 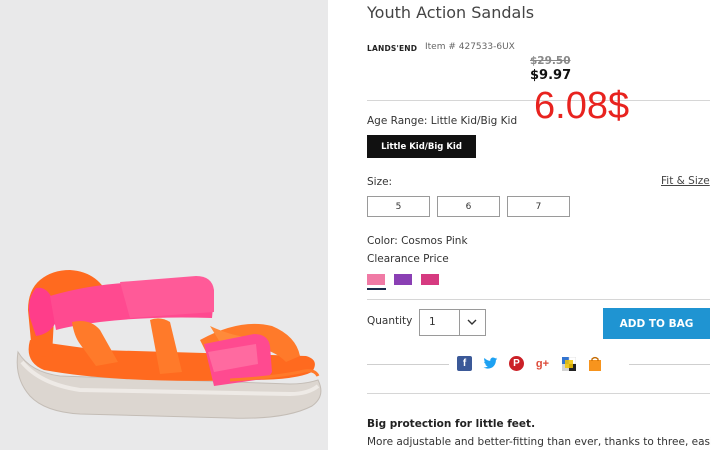 What do you see at coordinates (685, 181) in the screenshot?
I see `fit-and-size-link: Fit & Size` at bounding box center [685, 181].